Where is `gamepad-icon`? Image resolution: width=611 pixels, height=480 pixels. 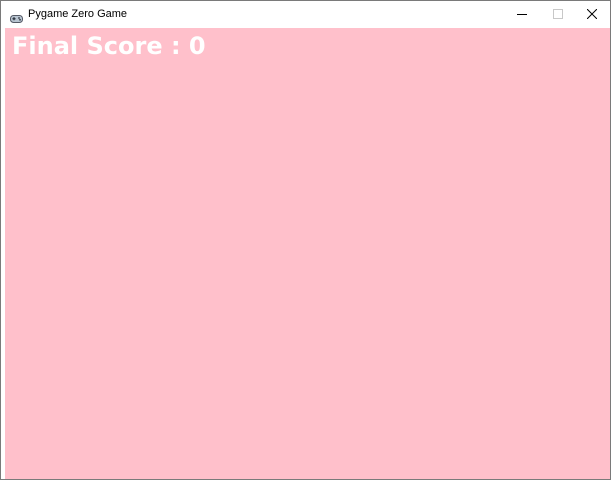 gamepad-icon is located at coordinates (16, 16).